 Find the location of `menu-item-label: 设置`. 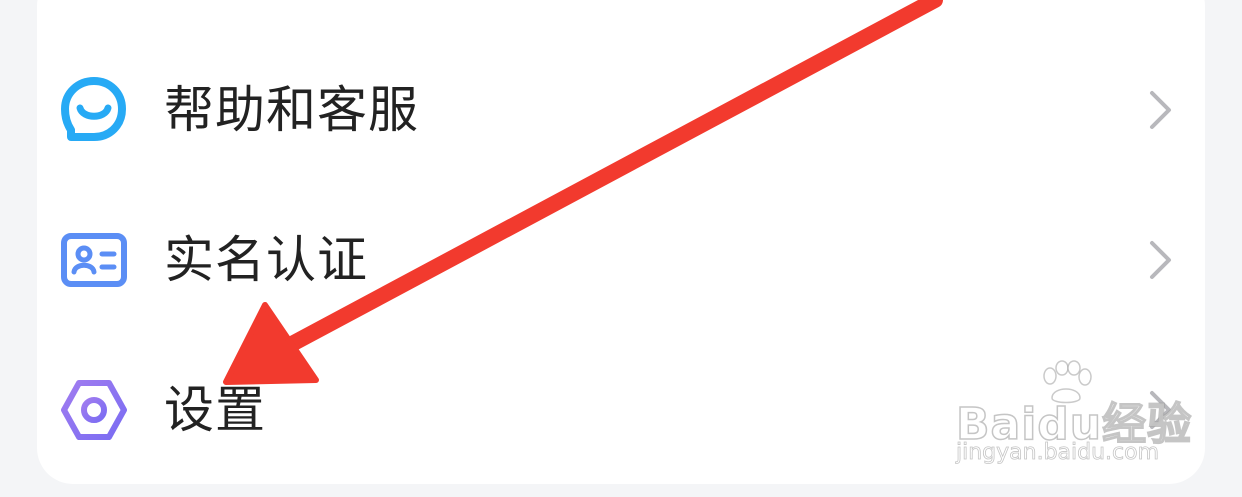

menu-item-label: 设置 is located at coordinates (215, 410).